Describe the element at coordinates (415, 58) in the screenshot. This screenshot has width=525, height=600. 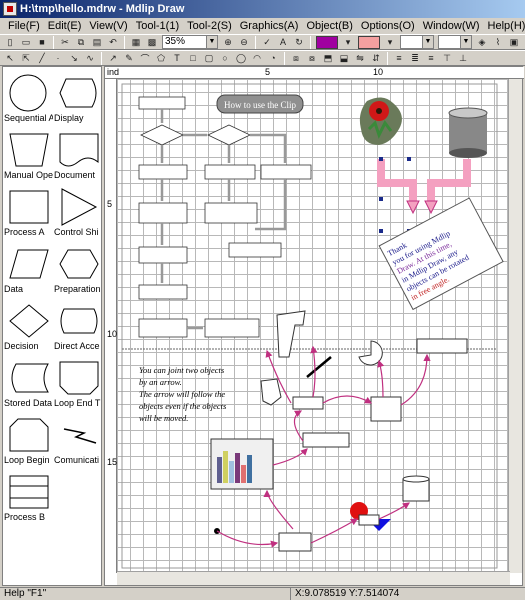
I see `align-center-icon: ≣` at that location.